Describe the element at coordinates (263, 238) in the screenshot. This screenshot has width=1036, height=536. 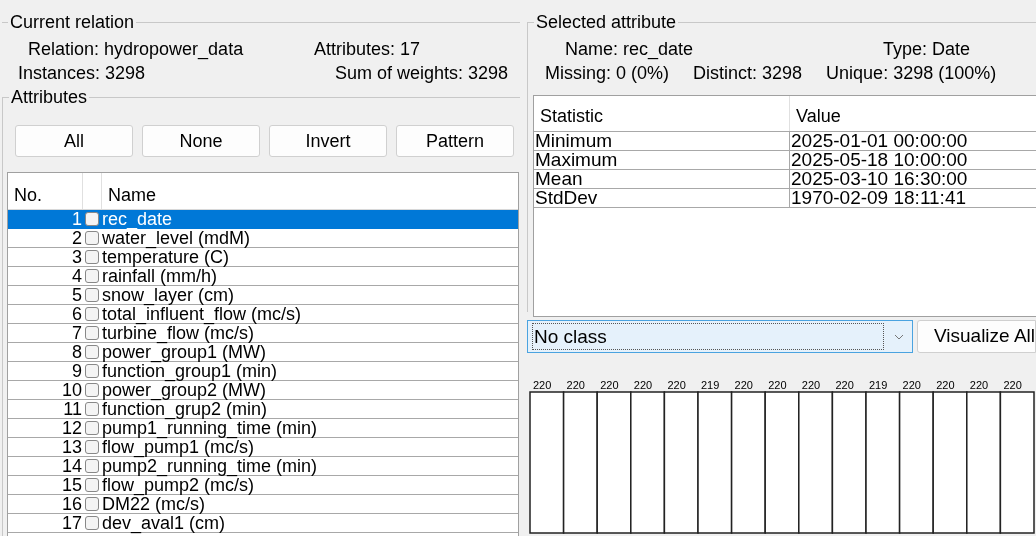
I see `attribute-row: 2 water_level (mdM)` at that location.